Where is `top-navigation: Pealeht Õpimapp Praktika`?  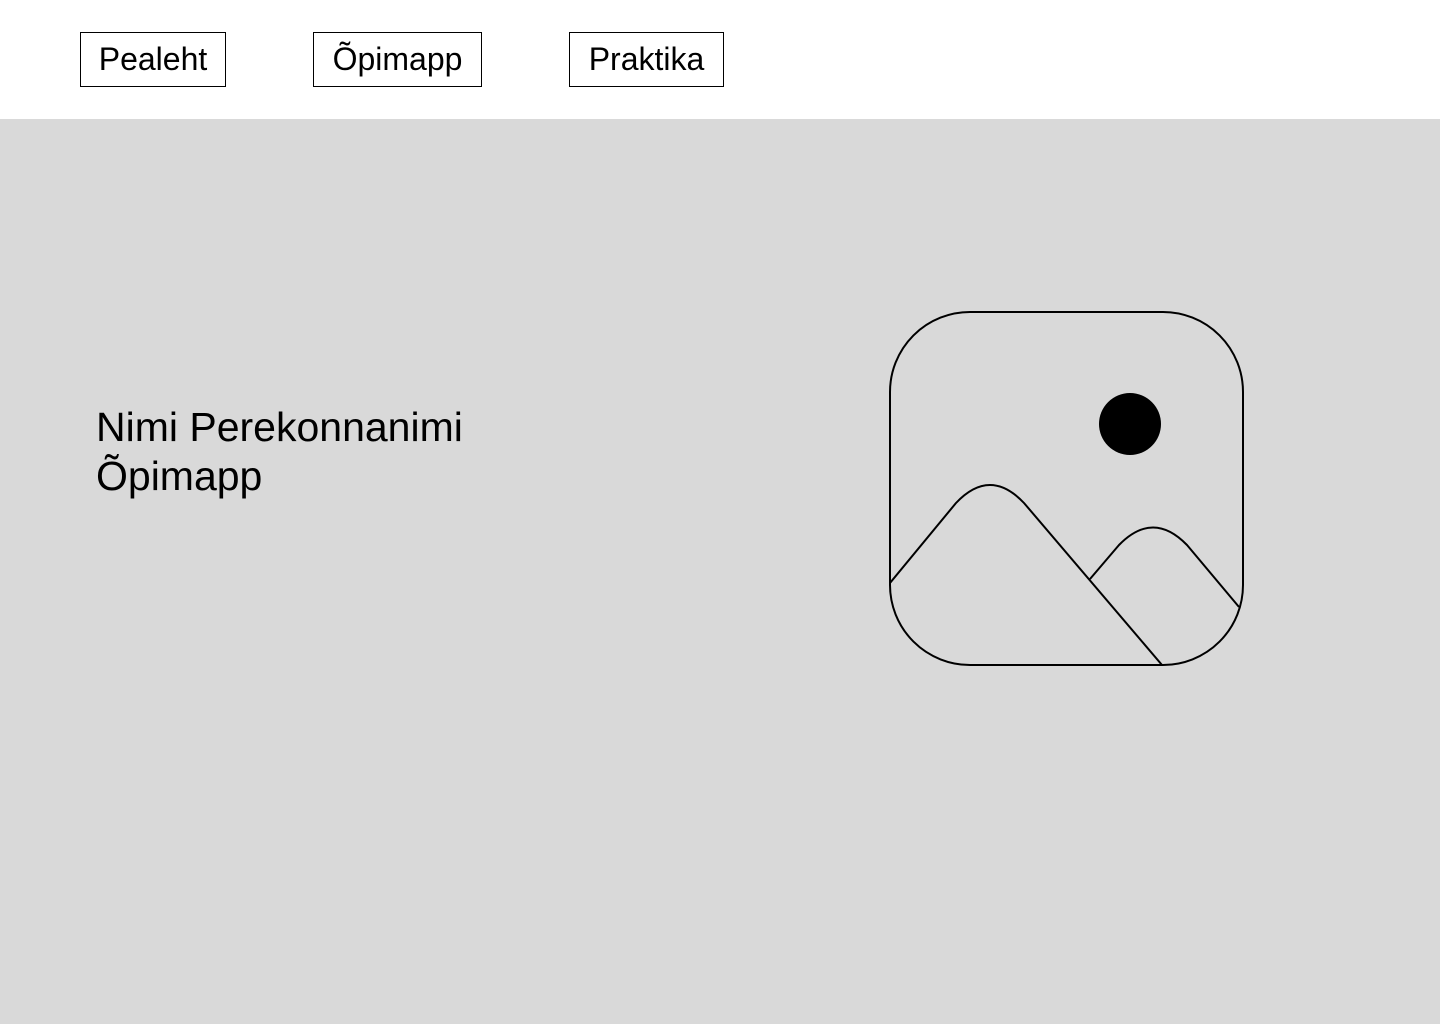 top-navigation: Pealeht Õpimapp Praktika is located at coordinates (720, 59).